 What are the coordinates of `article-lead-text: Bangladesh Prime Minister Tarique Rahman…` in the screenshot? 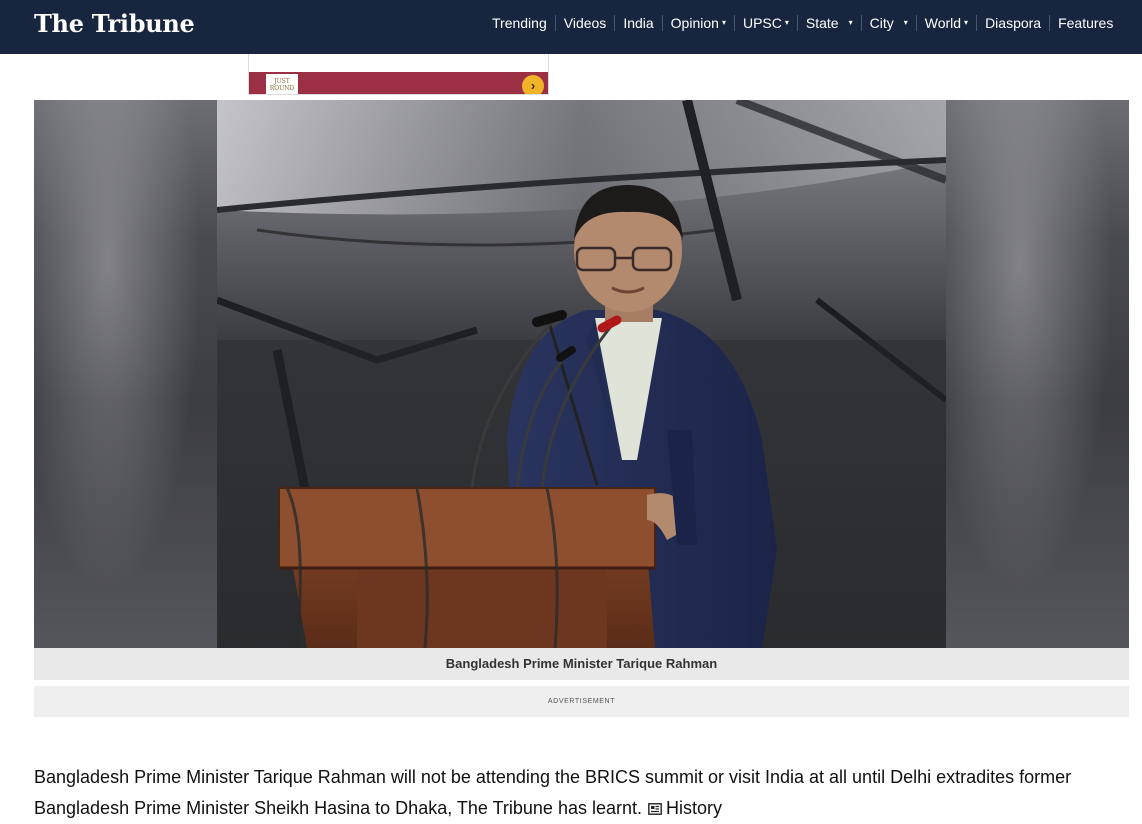 It's located at (553, 792).